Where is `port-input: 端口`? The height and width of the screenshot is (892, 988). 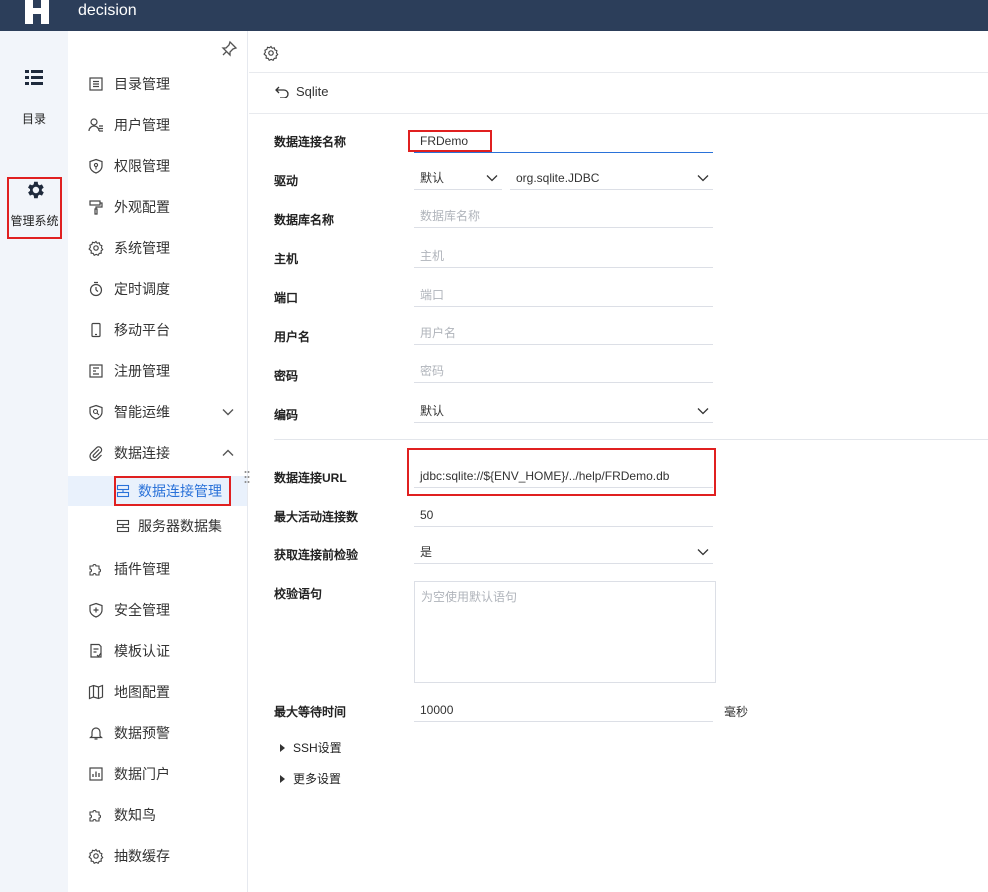 port-input: 端口 is located at coordinates (563, 295).